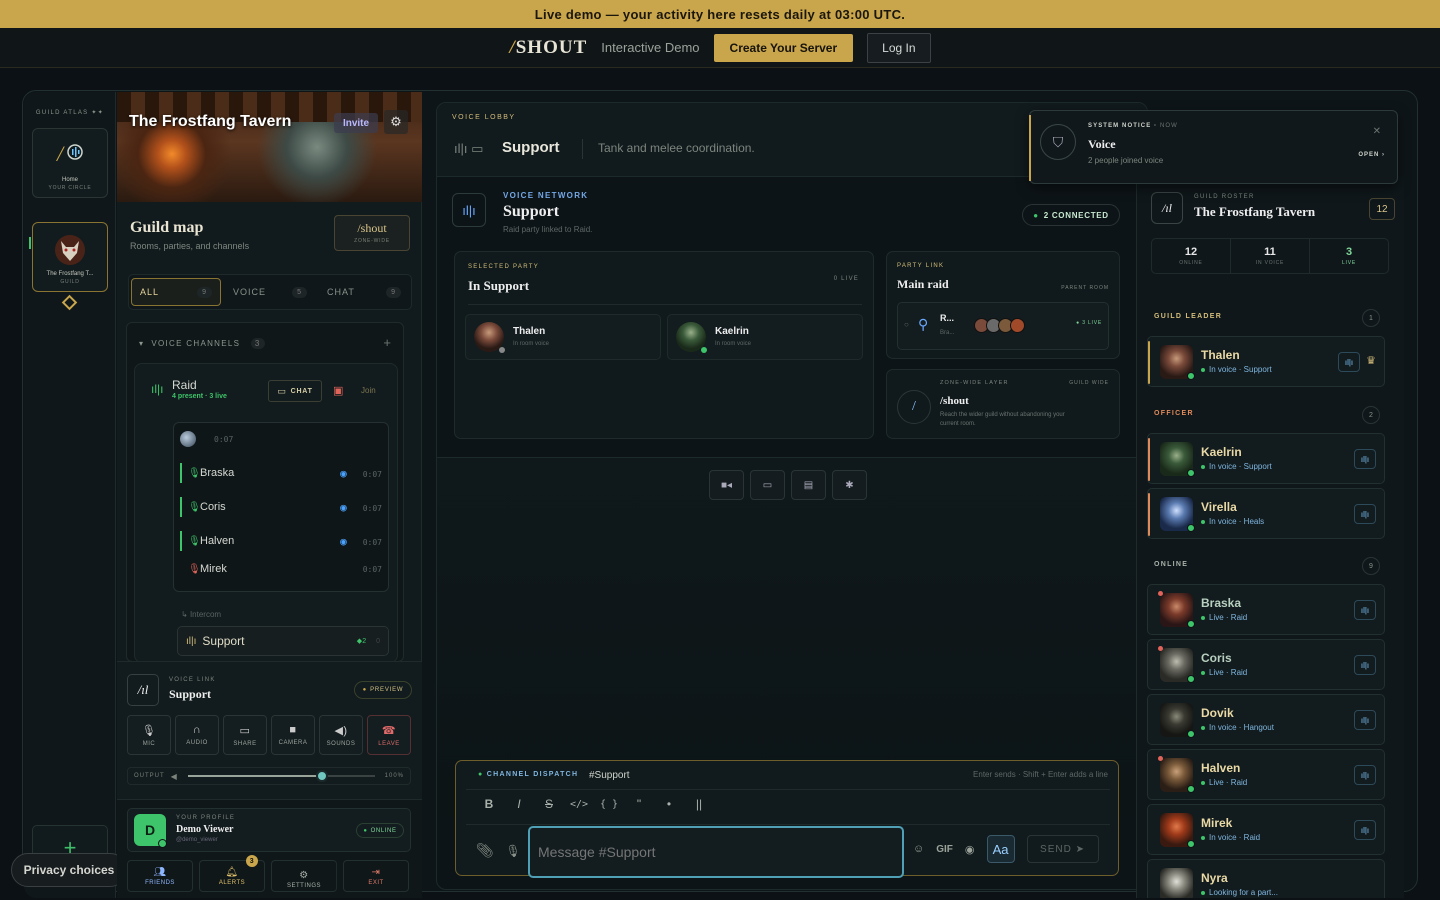 The height and width of the screenshot is (900, 1440). I want to click on party-member-kaelrin: Kaelrin In room voice, so click(765, 337).